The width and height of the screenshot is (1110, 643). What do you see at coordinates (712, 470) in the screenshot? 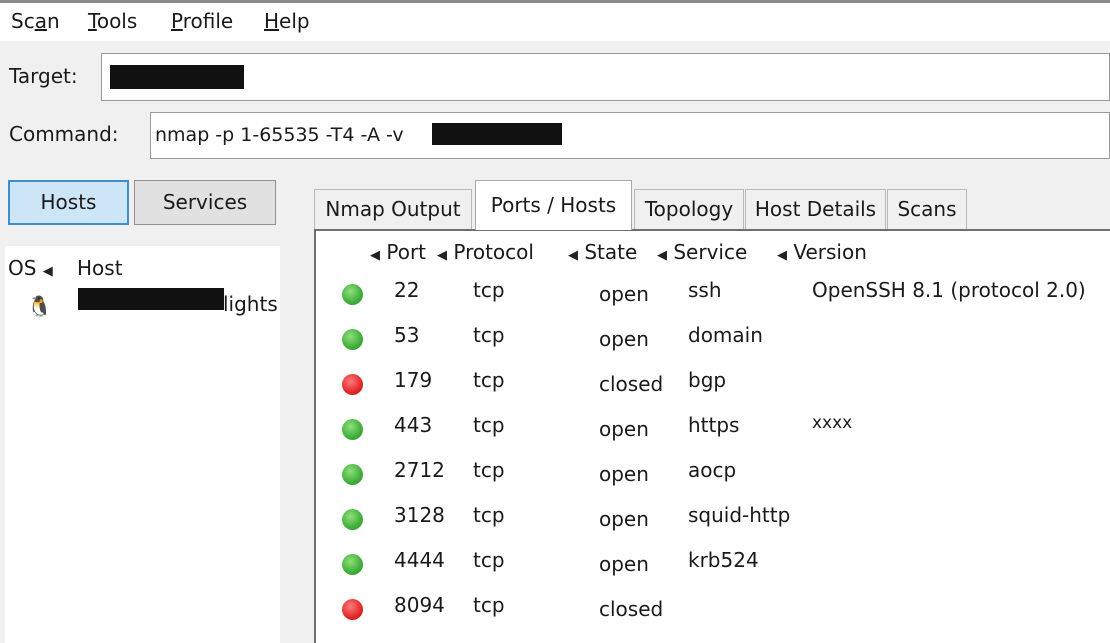
I see `service-cell: aocp` at bounding box center [712, 470].